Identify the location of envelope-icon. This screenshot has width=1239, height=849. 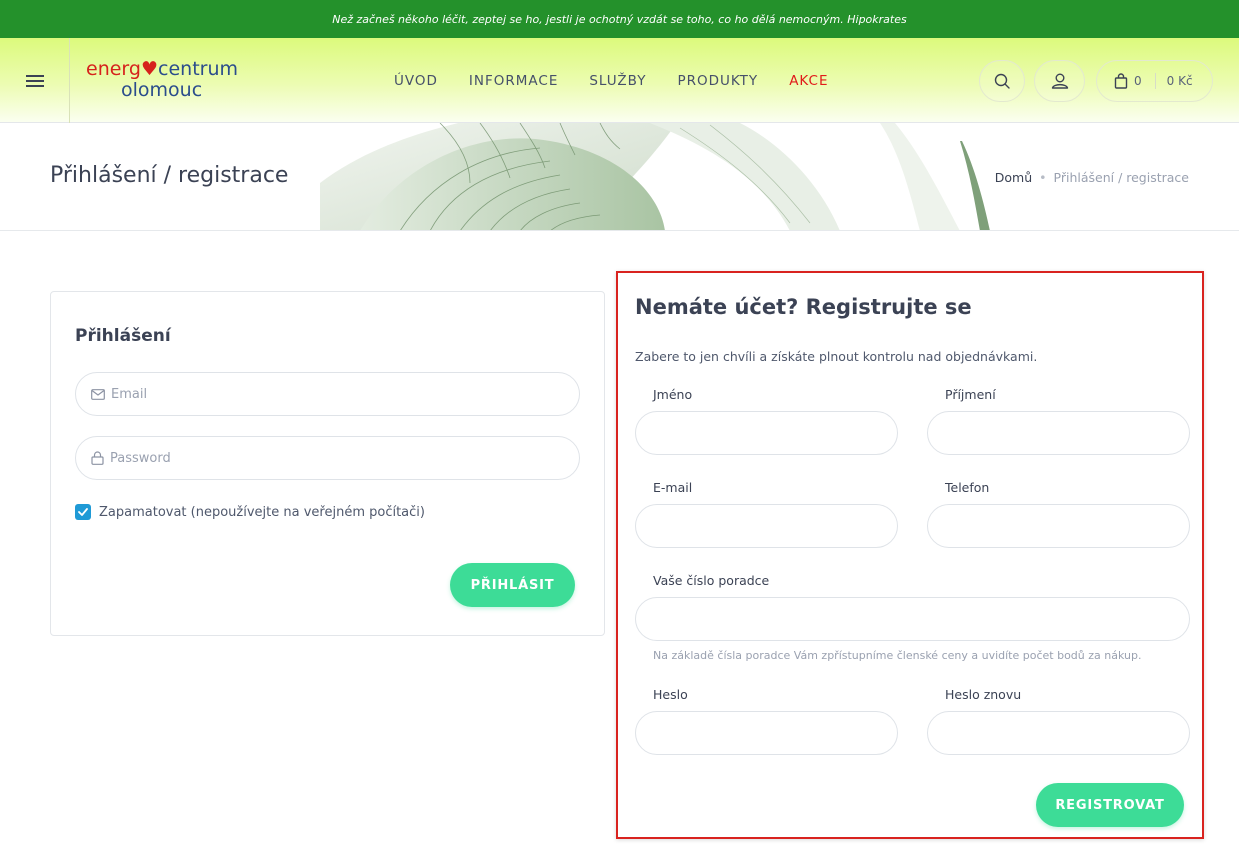
(98, 394).